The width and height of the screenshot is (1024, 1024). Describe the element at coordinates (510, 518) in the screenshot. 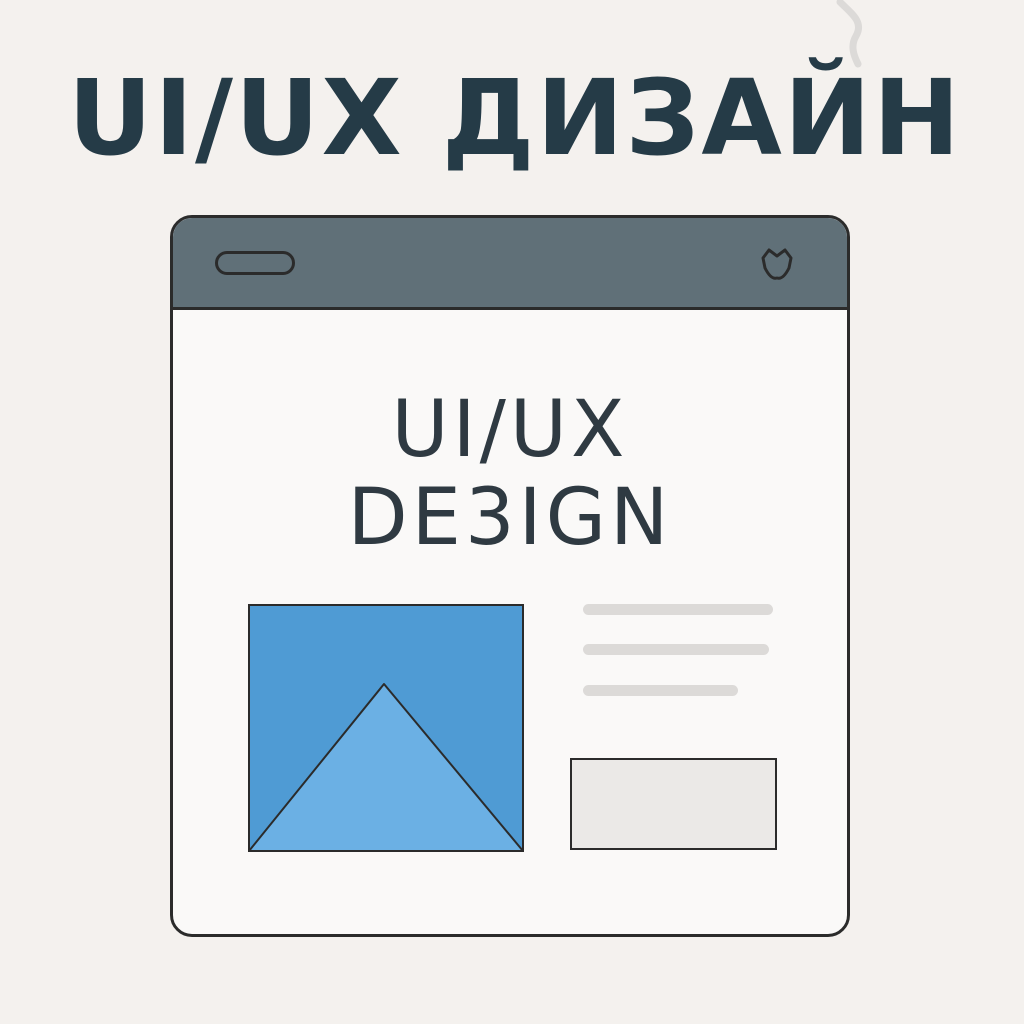

I see `window-title-line2: DE3IGN` at that location.